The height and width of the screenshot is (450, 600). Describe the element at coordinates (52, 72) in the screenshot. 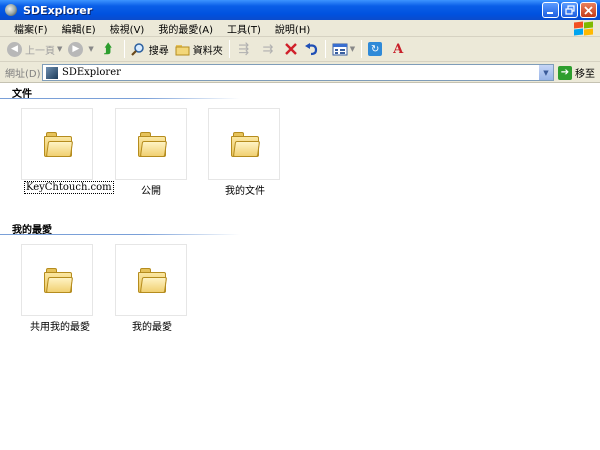

I see `drive-icon` at that location.